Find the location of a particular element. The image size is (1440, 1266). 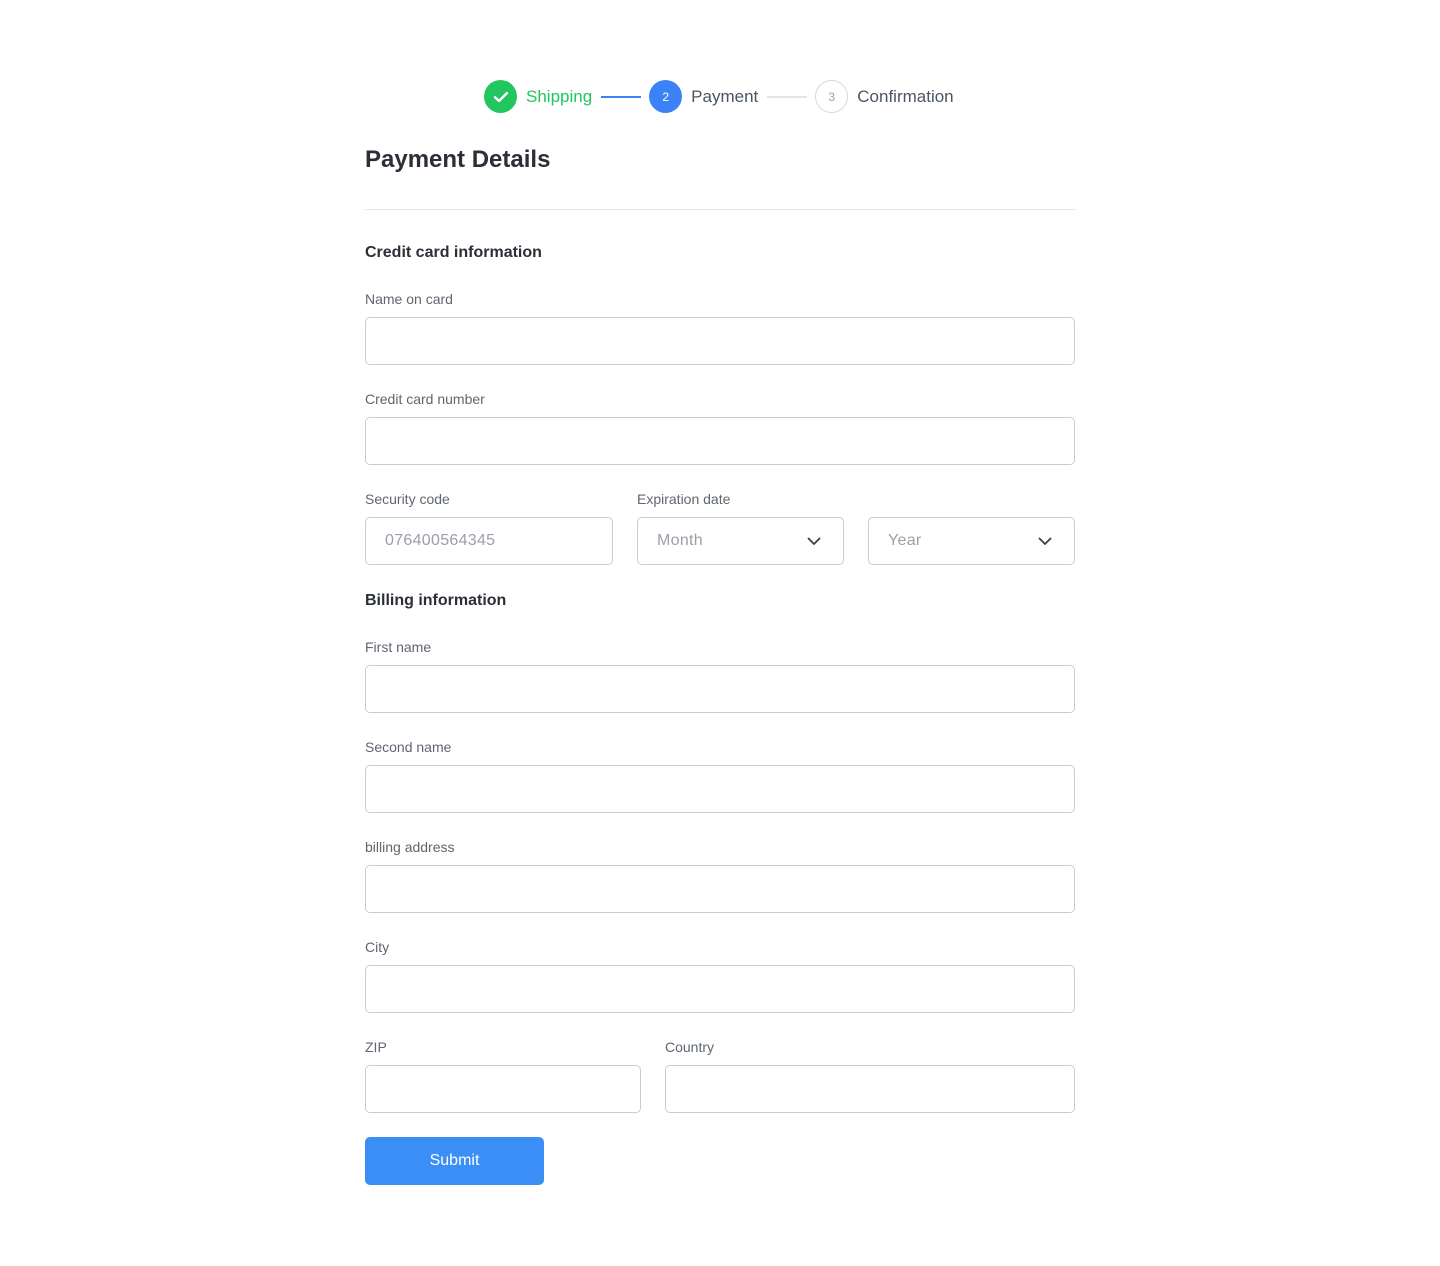

country-label: Country is located at coordinates (690, 1047).